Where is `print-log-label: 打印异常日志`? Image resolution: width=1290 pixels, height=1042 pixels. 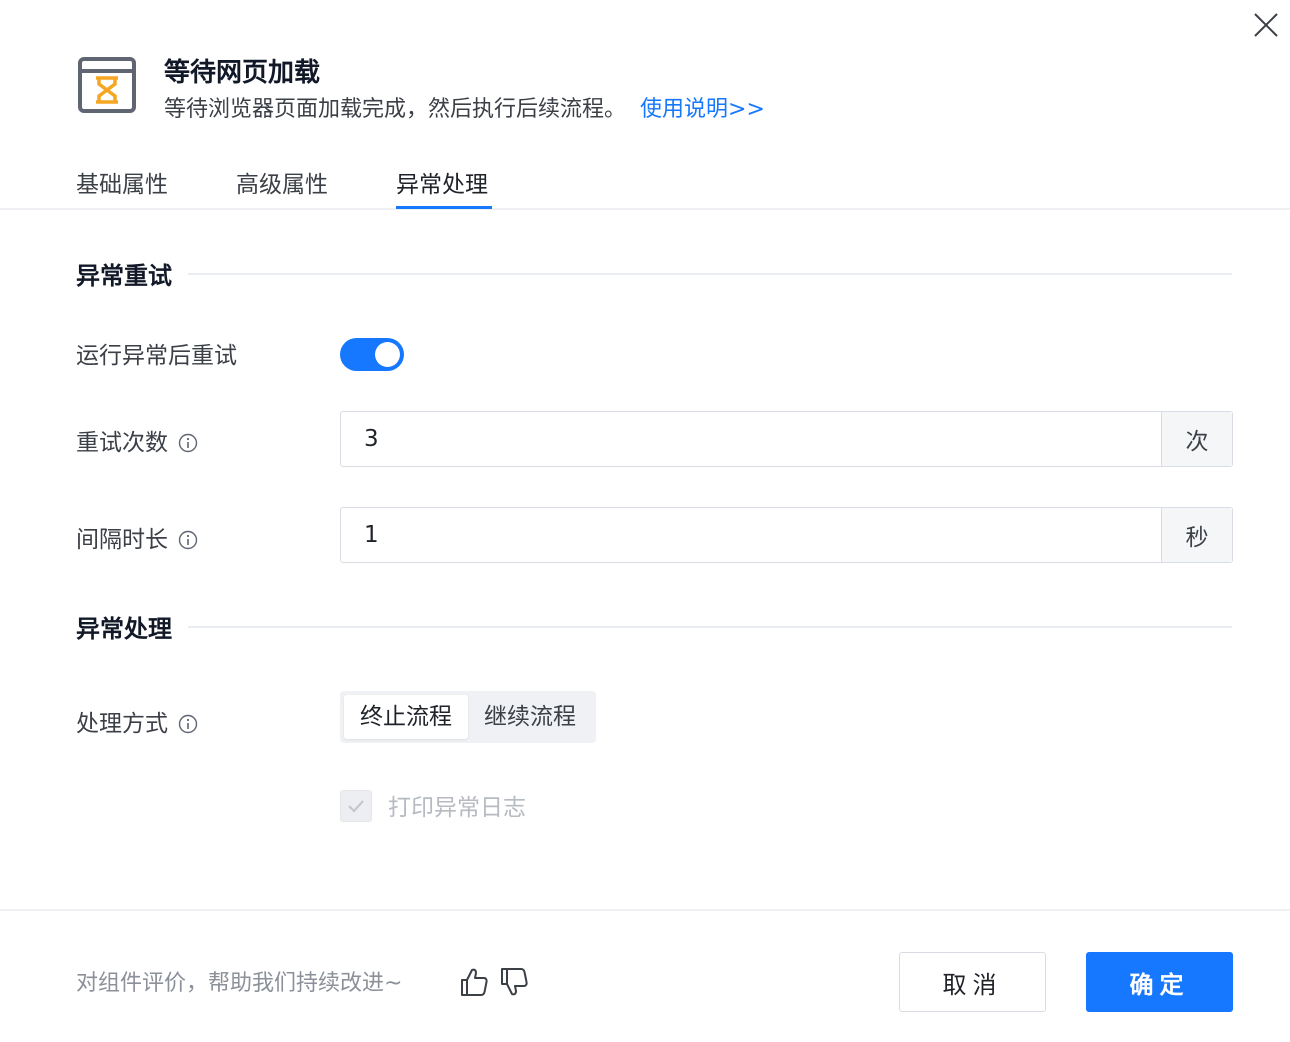 print-log-label: 打印异常日志 is located at coordinates (457, 808).